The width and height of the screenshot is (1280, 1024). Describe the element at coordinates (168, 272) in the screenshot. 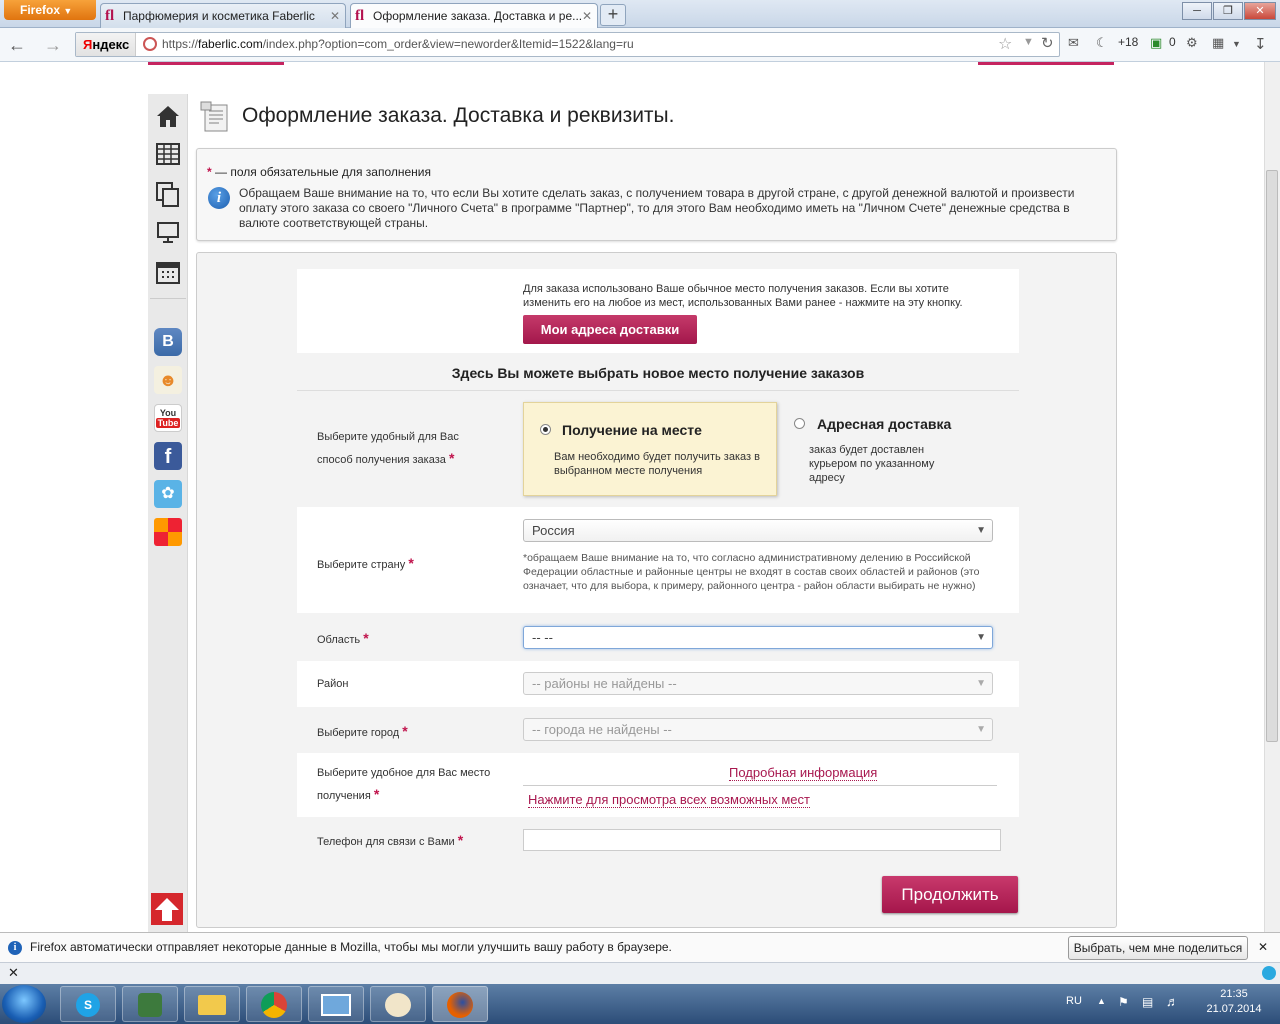

I see `calendar-icon` at that location.